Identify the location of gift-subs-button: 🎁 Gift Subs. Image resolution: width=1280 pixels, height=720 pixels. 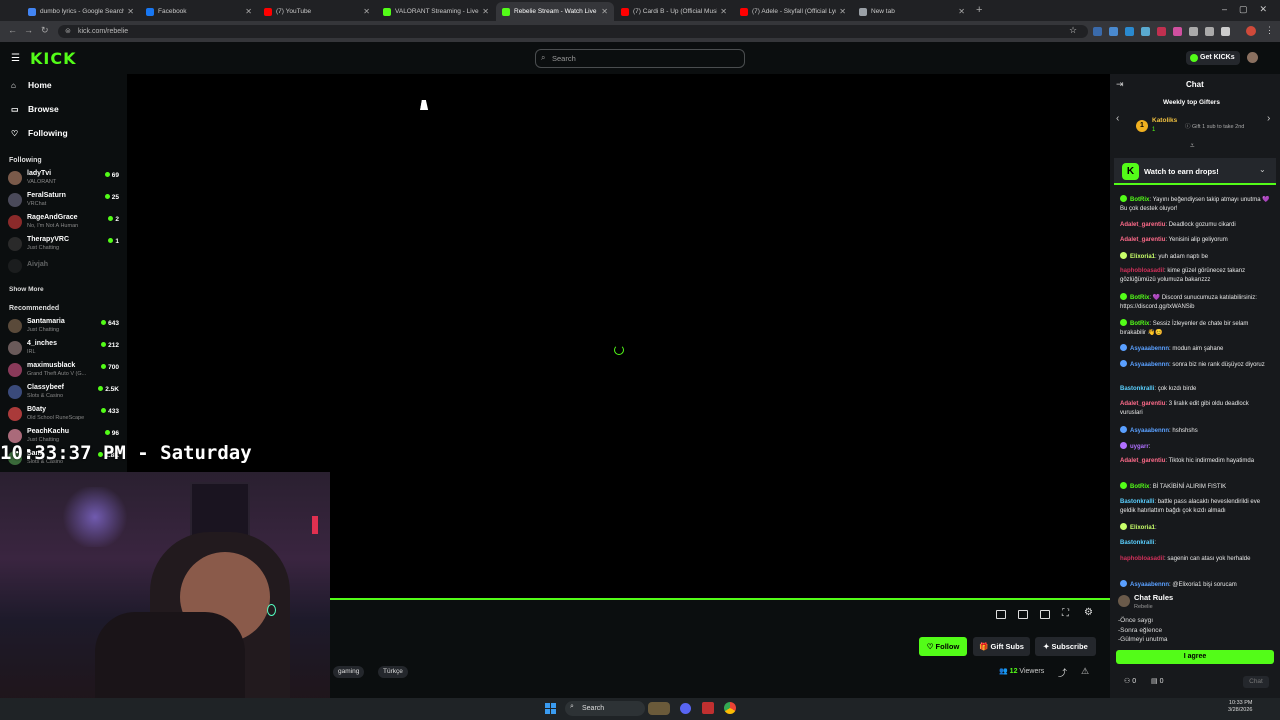
(1001, 646).